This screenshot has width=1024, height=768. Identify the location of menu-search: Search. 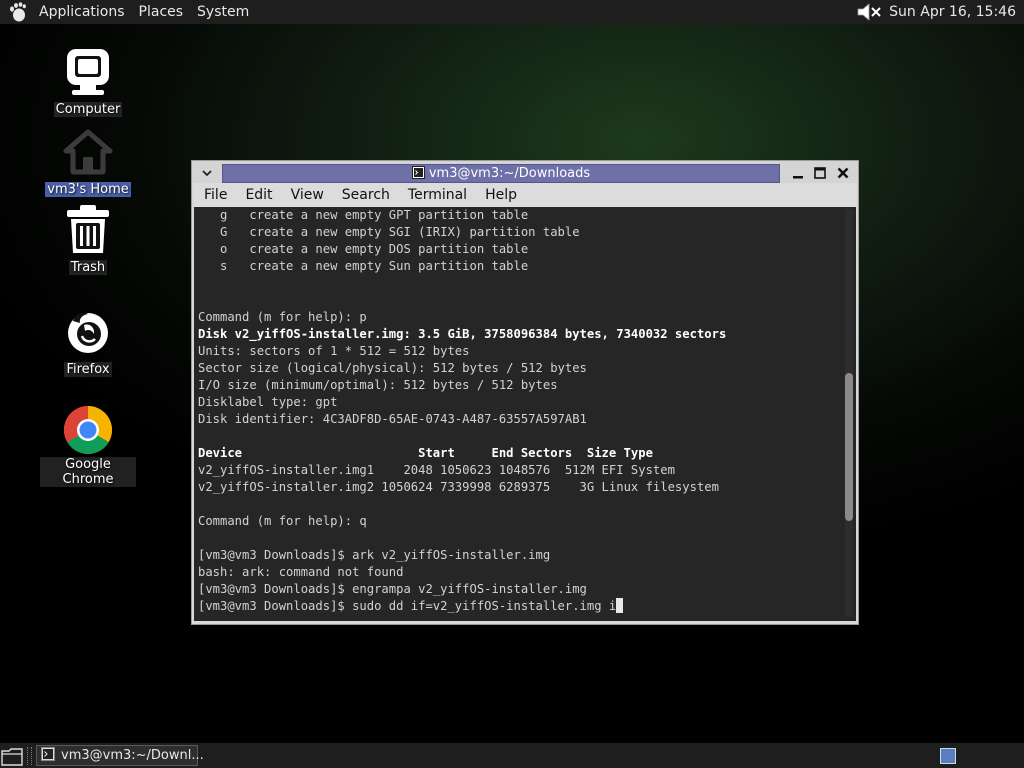
(365, 195).